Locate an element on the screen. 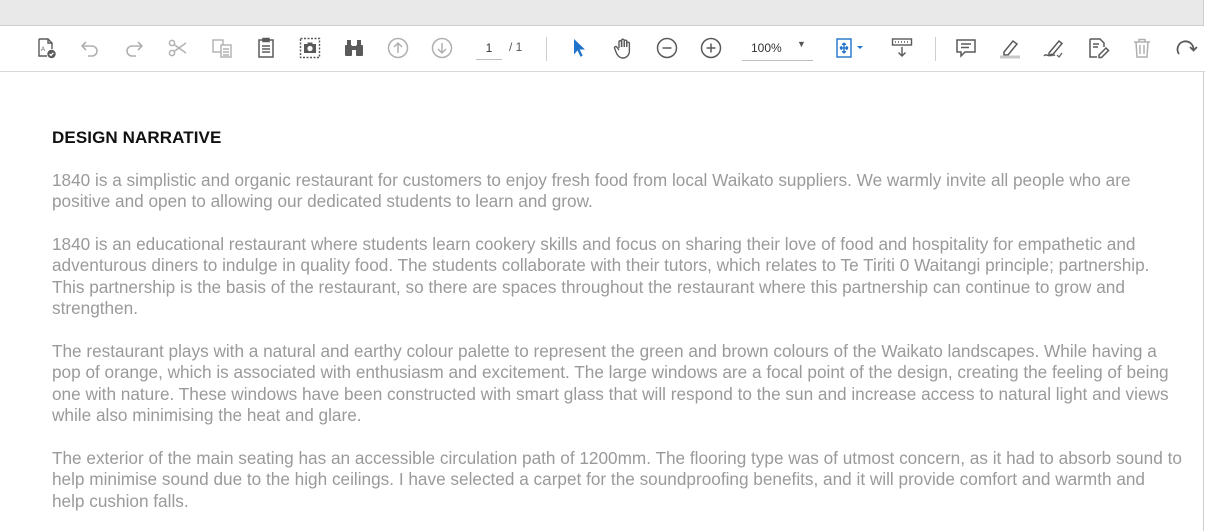 The width and height of the screenshot is (1205, 531). document-heading: DESIGN NARRATIVE is located at coordinates (137, 137).